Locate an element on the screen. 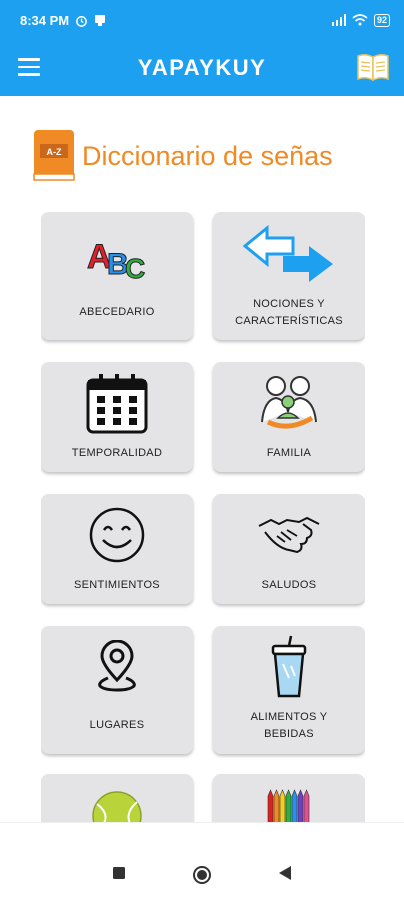 This screenshot has height=900, width=404. back-triangle-icon is located at coordinates (285, 873).